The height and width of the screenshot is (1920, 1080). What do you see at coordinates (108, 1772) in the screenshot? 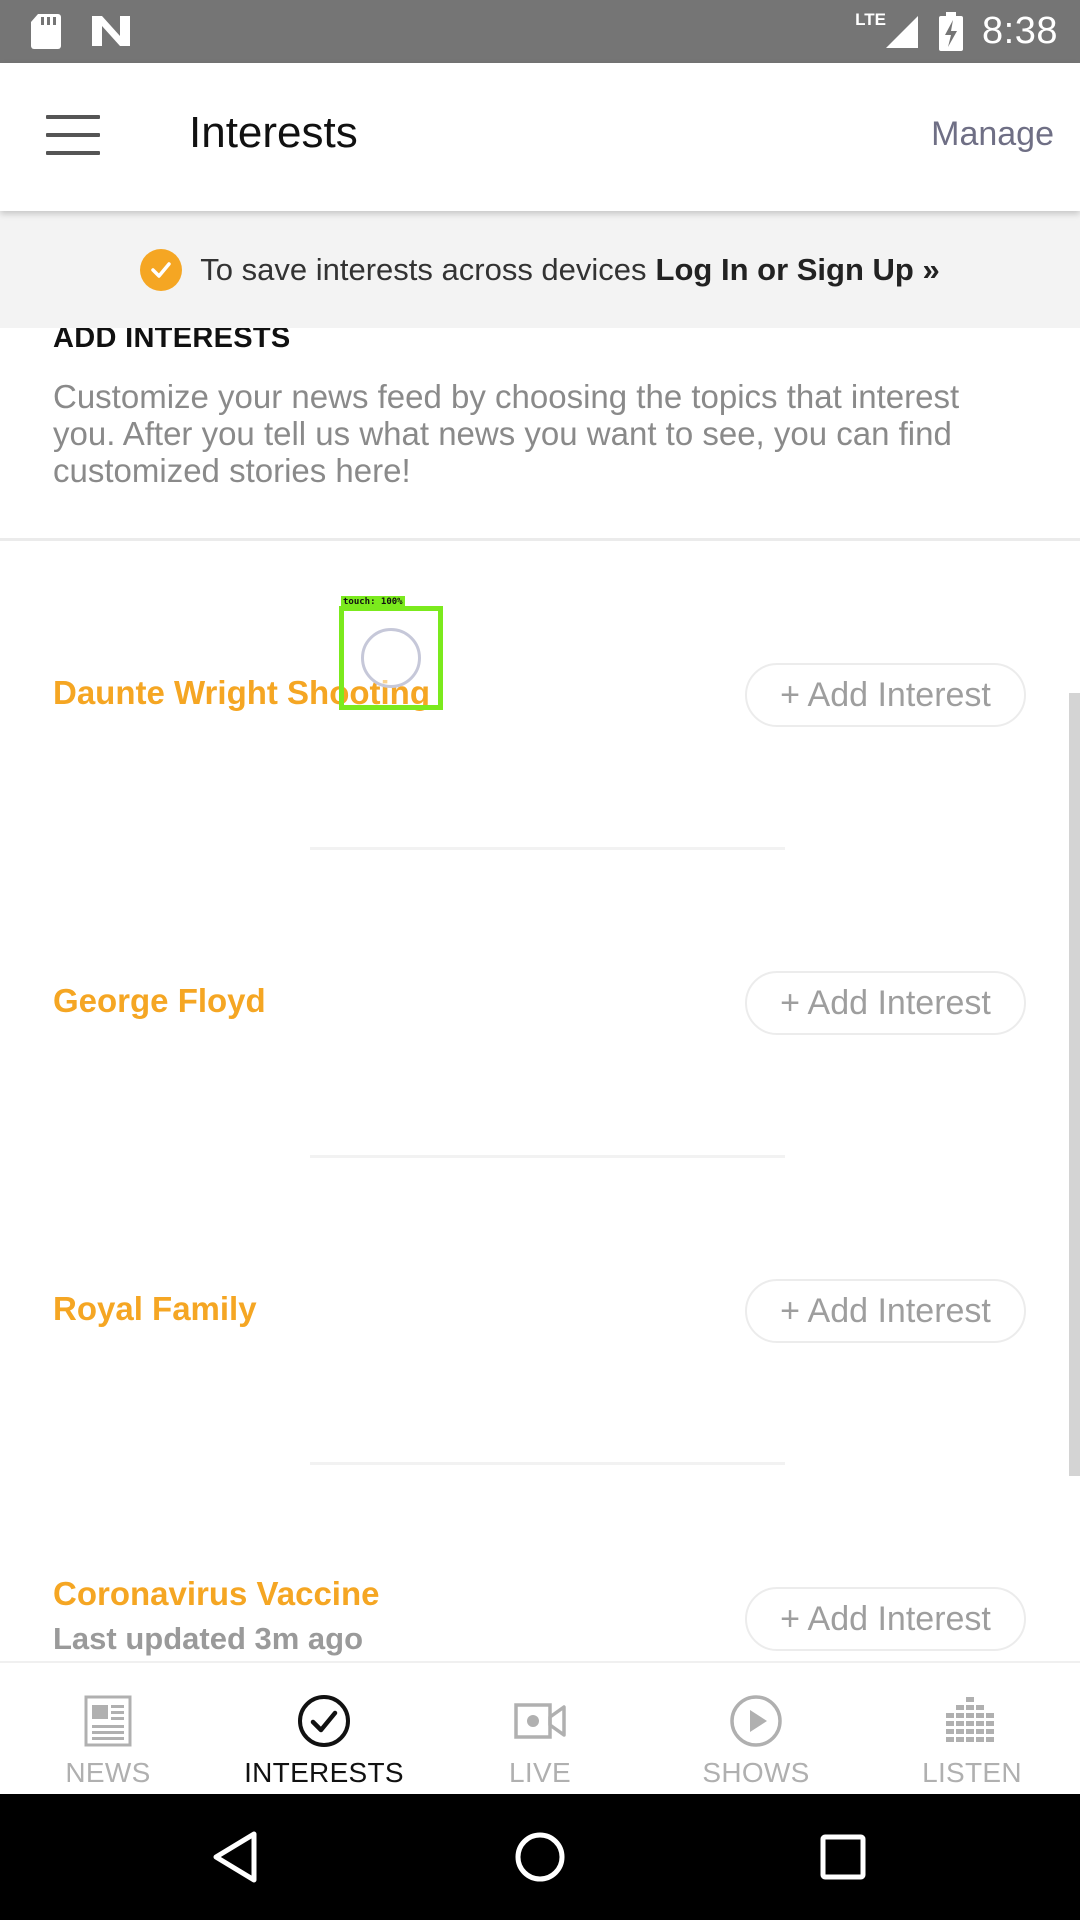
I see `nav-label: NEWS` at bounding box center [108, 1772].